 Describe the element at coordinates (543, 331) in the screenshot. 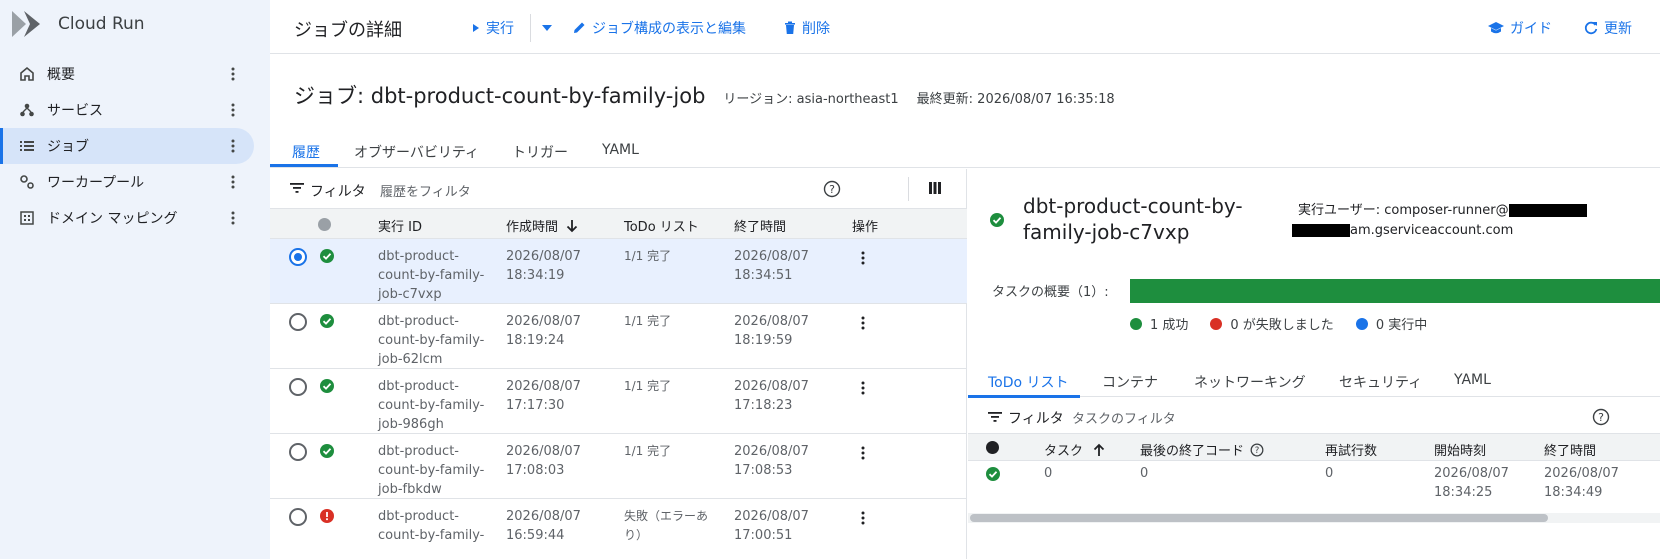

I see `created-time: 2026/08/07 18:19:24` at that location.